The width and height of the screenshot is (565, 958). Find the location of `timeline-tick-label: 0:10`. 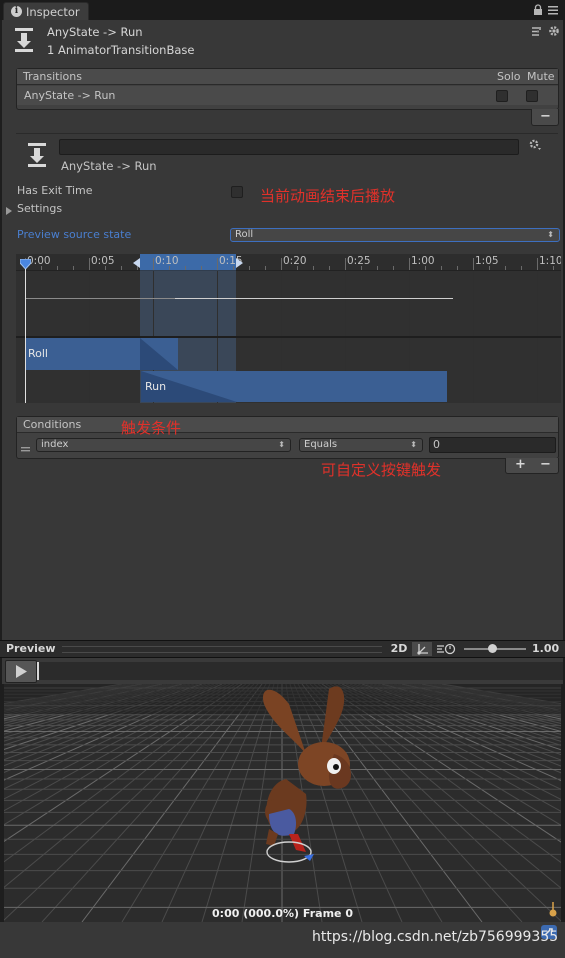

timeline-tick-label: 0:10 is located at coordinates (167, 261).